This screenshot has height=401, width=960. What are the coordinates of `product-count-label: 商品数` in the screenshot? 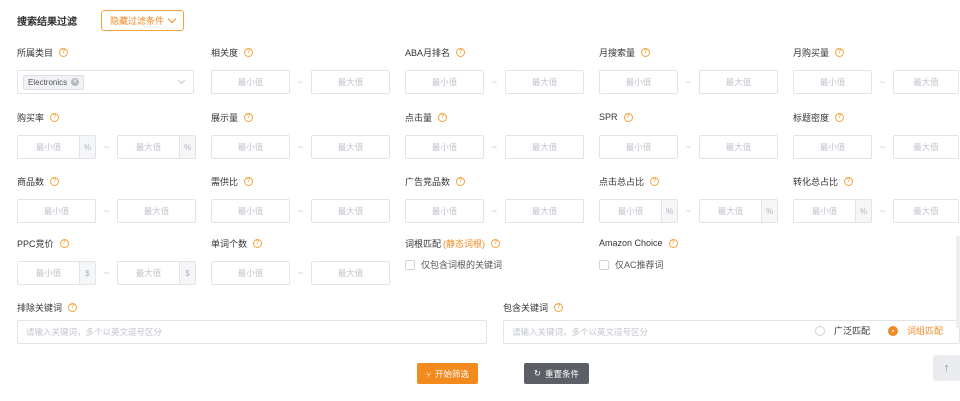 It's located at (31, 181).